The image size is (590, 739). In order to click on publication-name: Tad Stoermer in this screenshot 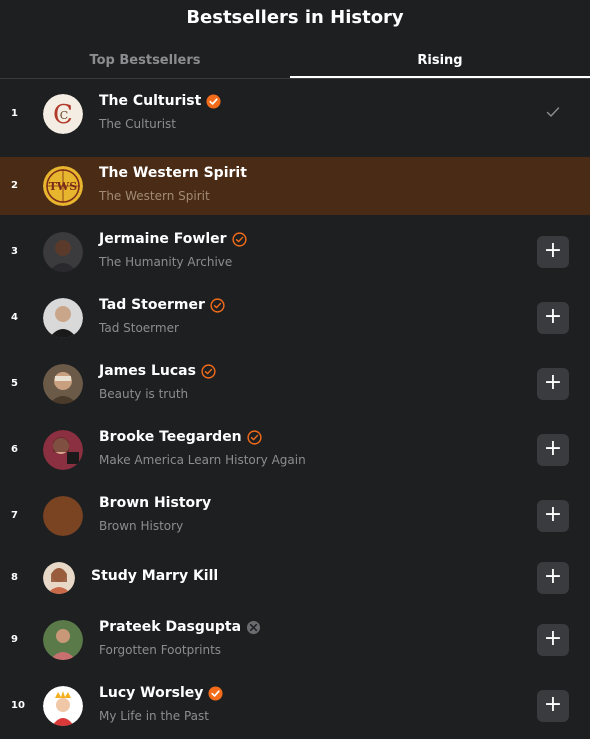, I will do `click(162, 305)`.